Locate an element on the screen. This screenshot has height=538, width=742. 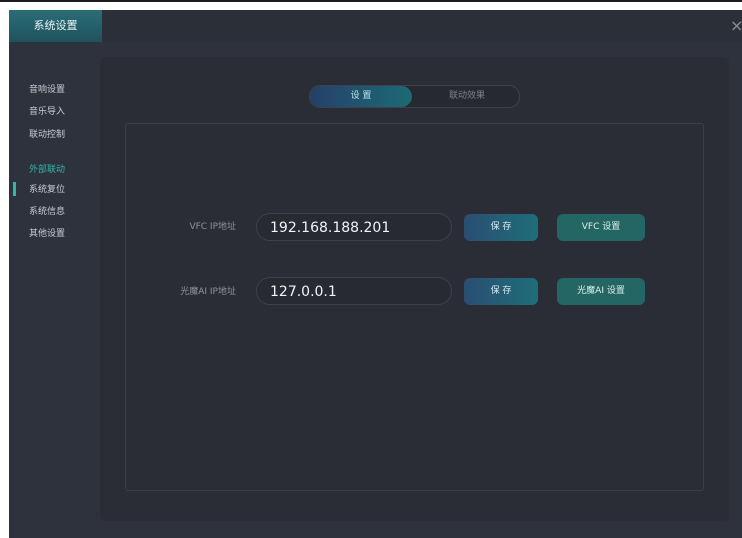
window-top-border is located at coordinates (371, 1).